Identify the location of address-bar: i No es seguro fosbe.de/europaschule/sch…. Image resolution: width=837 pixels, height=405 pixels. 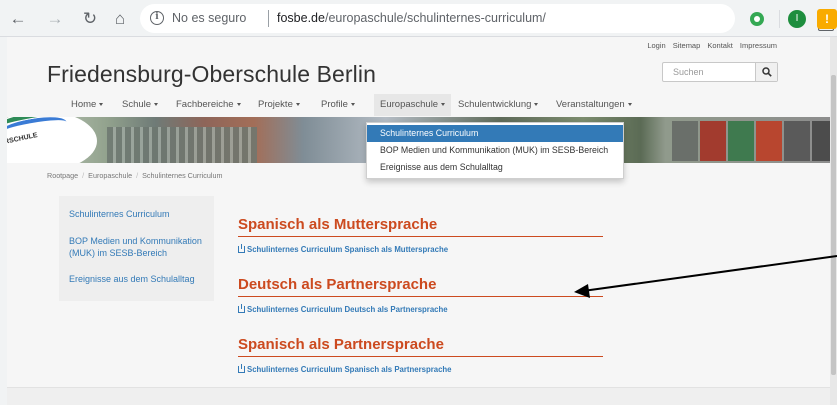
(487, 18).